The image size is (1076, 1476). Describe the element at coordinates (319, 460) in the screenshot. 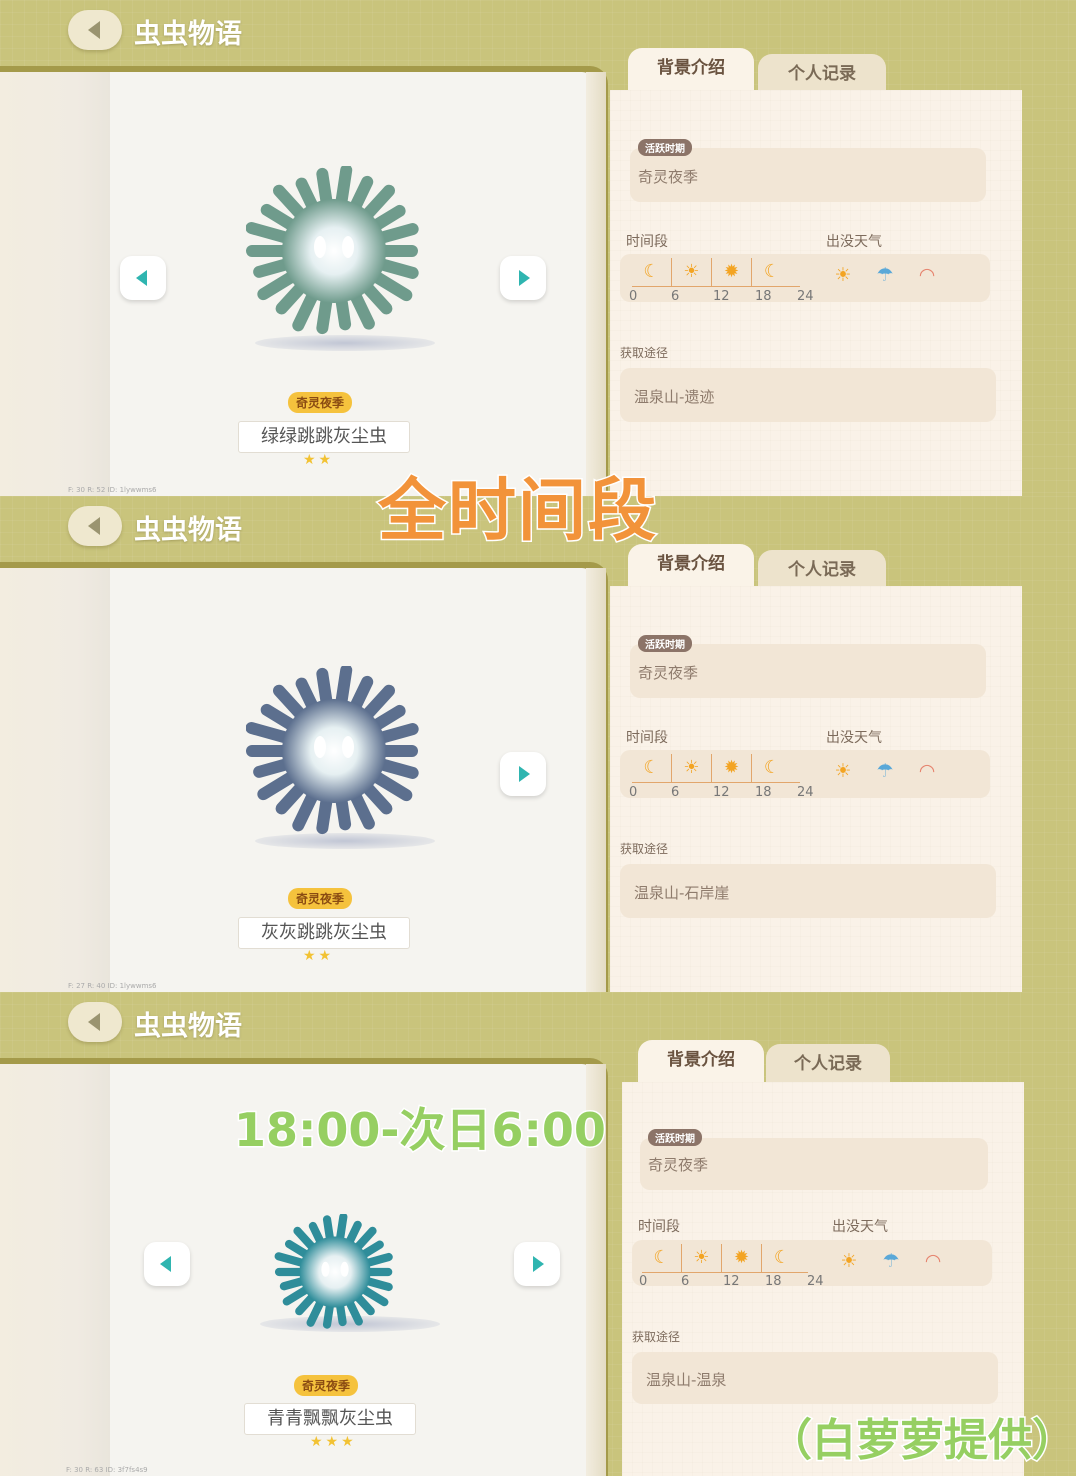

I see `rarity-stars: ★★` at that location.